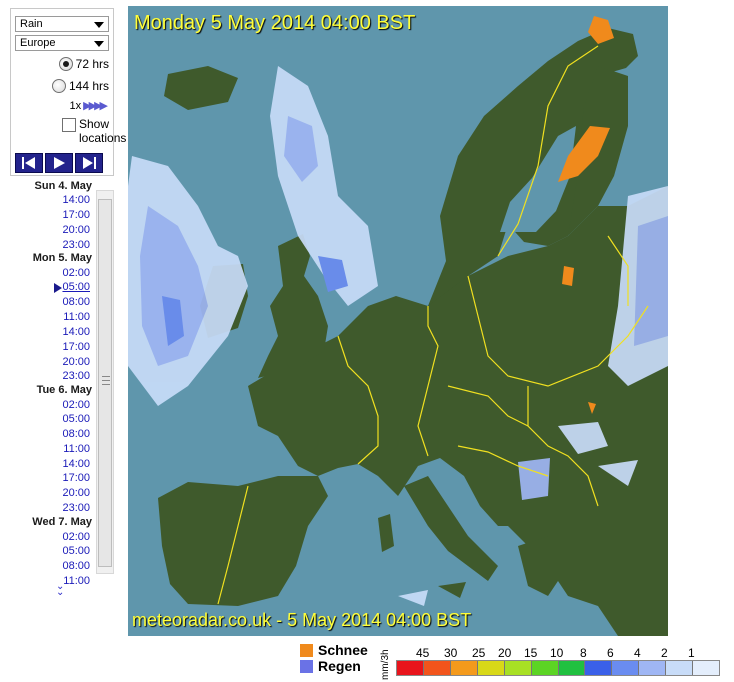 The height and width of the screenshot is (682, 734). I want to click on speed-label: 1x, so click(75, 105).